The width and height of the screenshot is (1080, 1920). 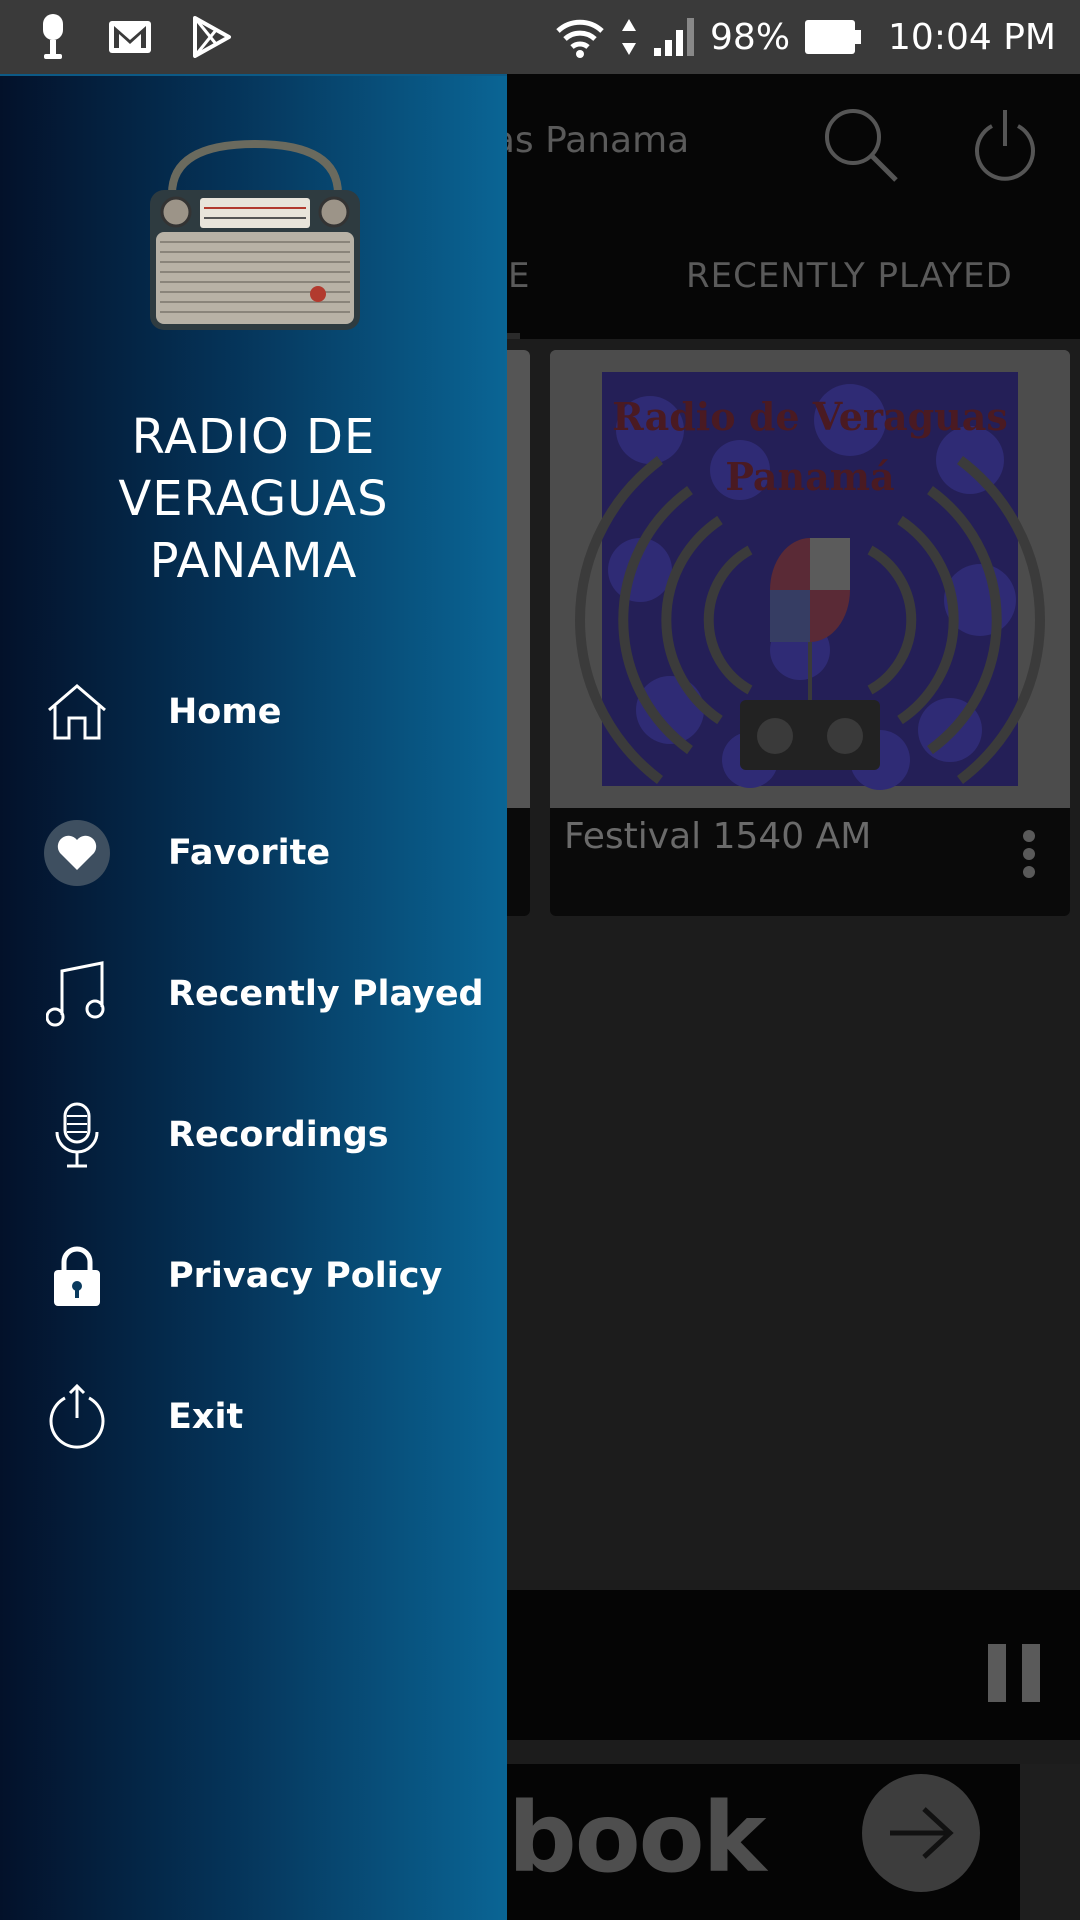 I want to click on battery-percent: 98%, so click(x=750, y=37).